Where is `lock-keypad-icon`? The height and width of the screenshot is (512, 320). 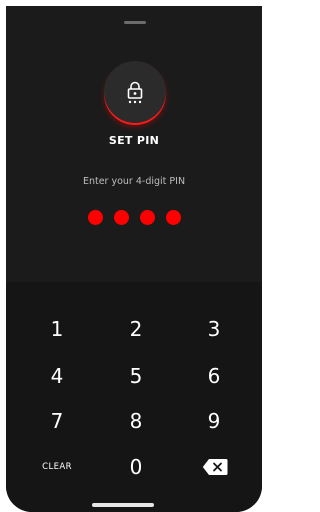
lock-keypad-icon is located at coordinates (135, 92).